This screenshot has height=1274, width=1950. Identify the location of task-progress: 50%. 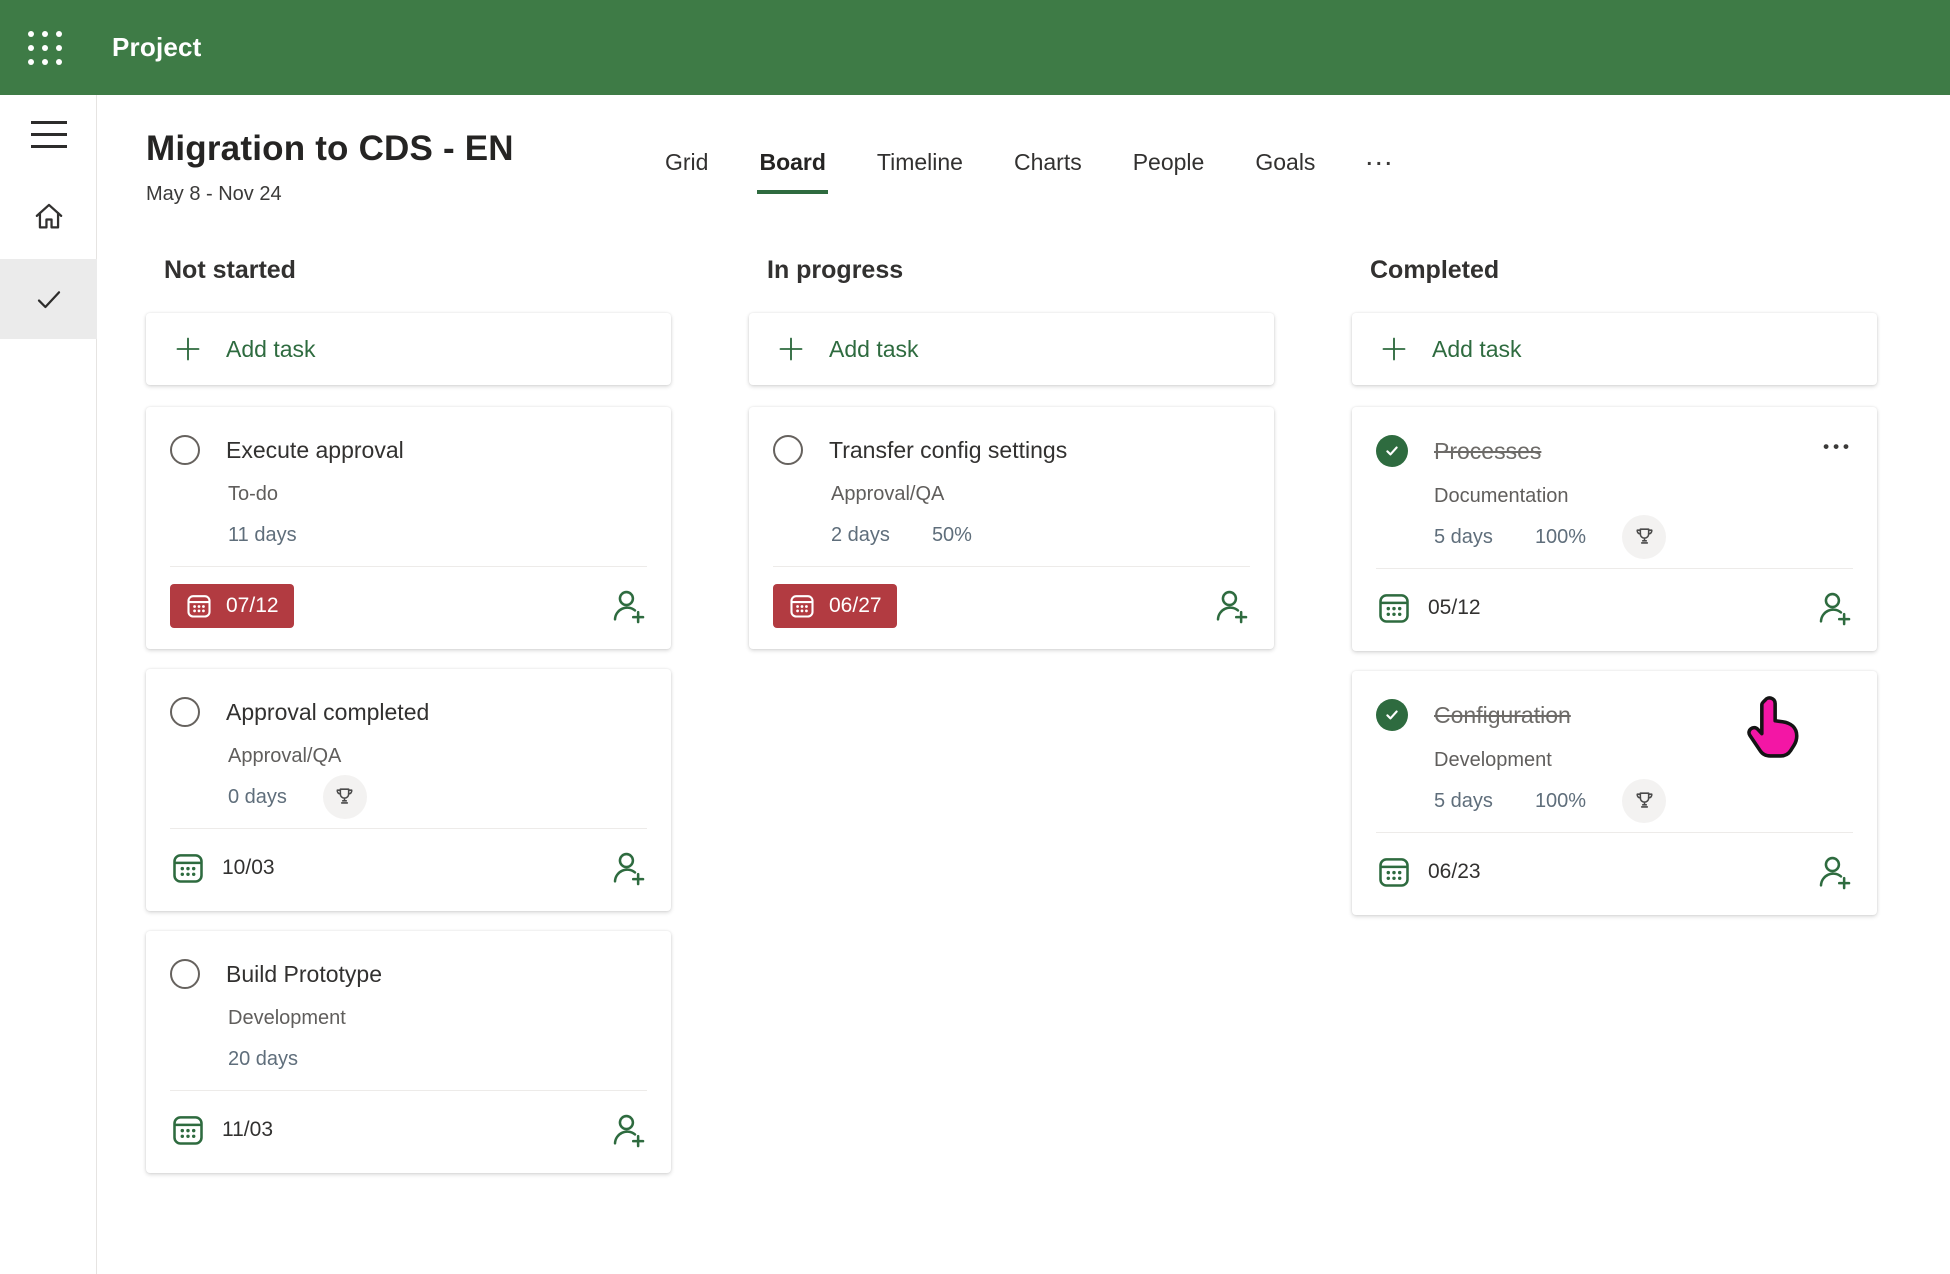
(951, 534).